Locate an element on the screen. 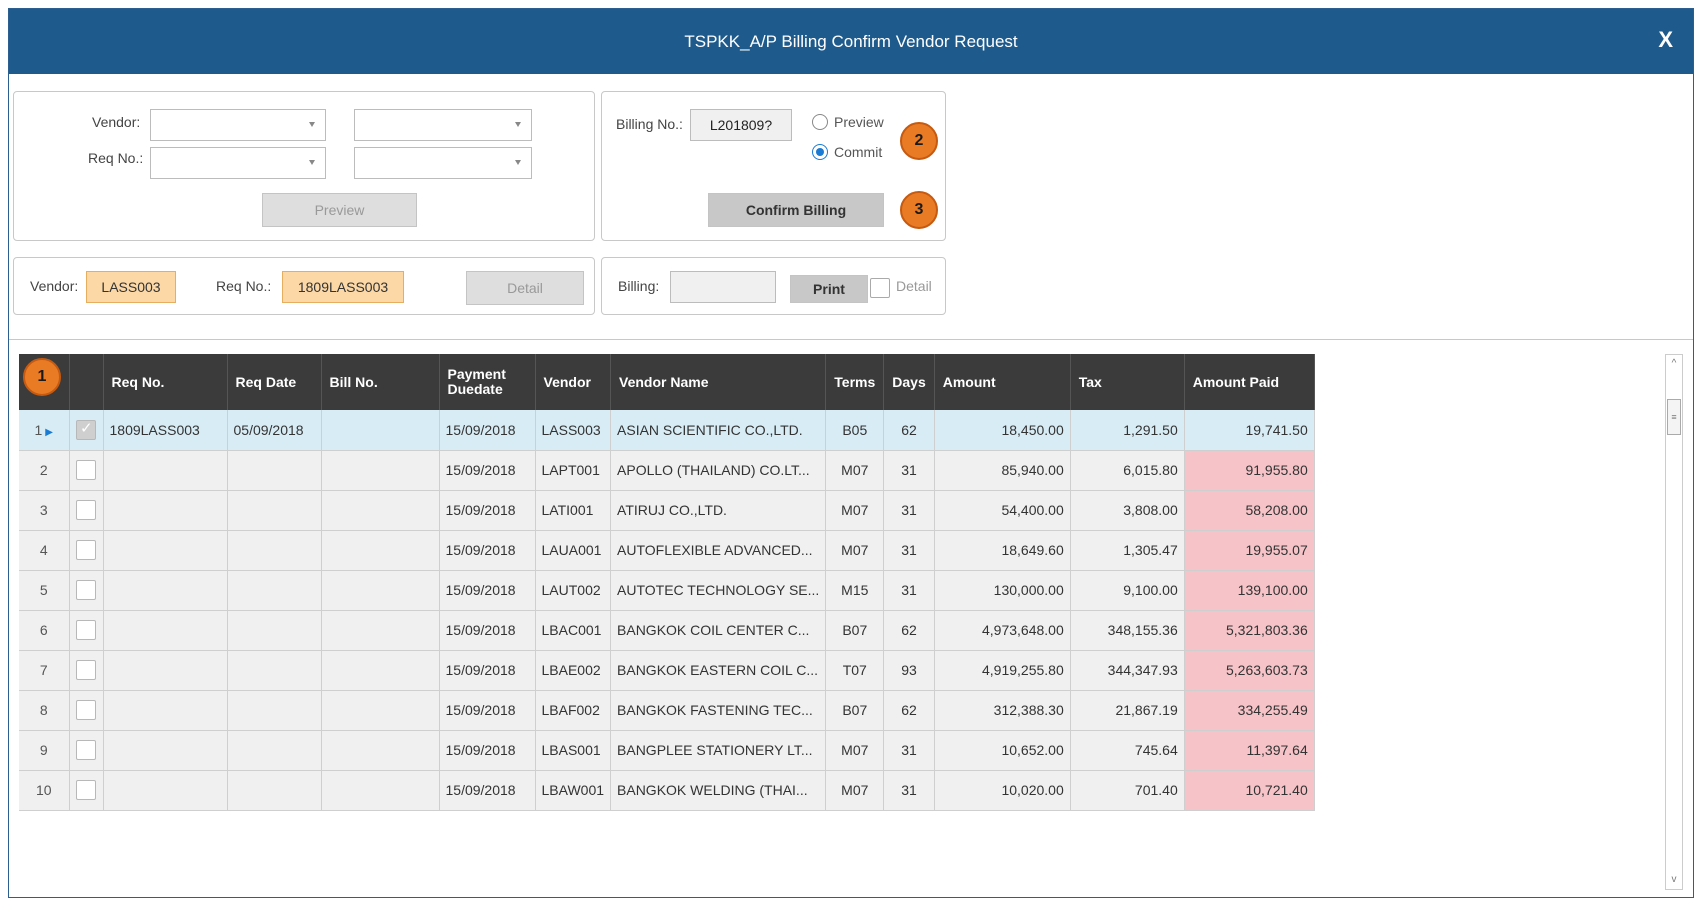 The height and width of the screenshot is (900, 1696). cell-vendor: LASS003 is located at coordinates (573, 430).